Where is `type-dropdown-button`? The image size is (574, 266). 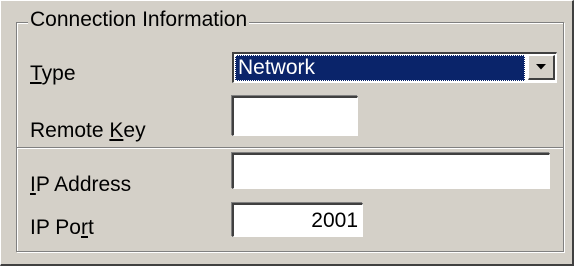 type-dropdown-button is located at coordinates (541, 67).